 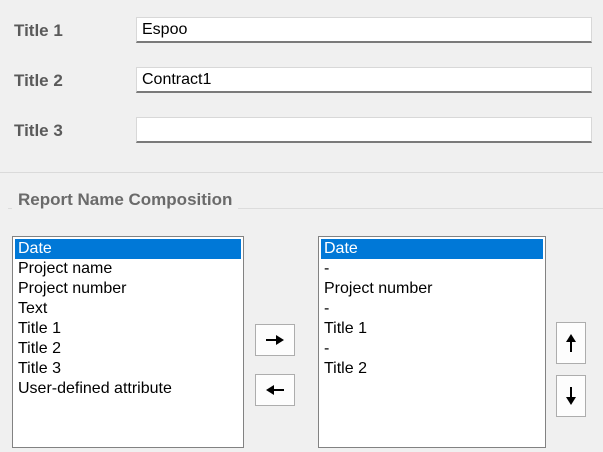 What do you see at coordinates (128, 369) in the screenshot?
I see `list-item: Title 3` at bounding box center [128, 369].